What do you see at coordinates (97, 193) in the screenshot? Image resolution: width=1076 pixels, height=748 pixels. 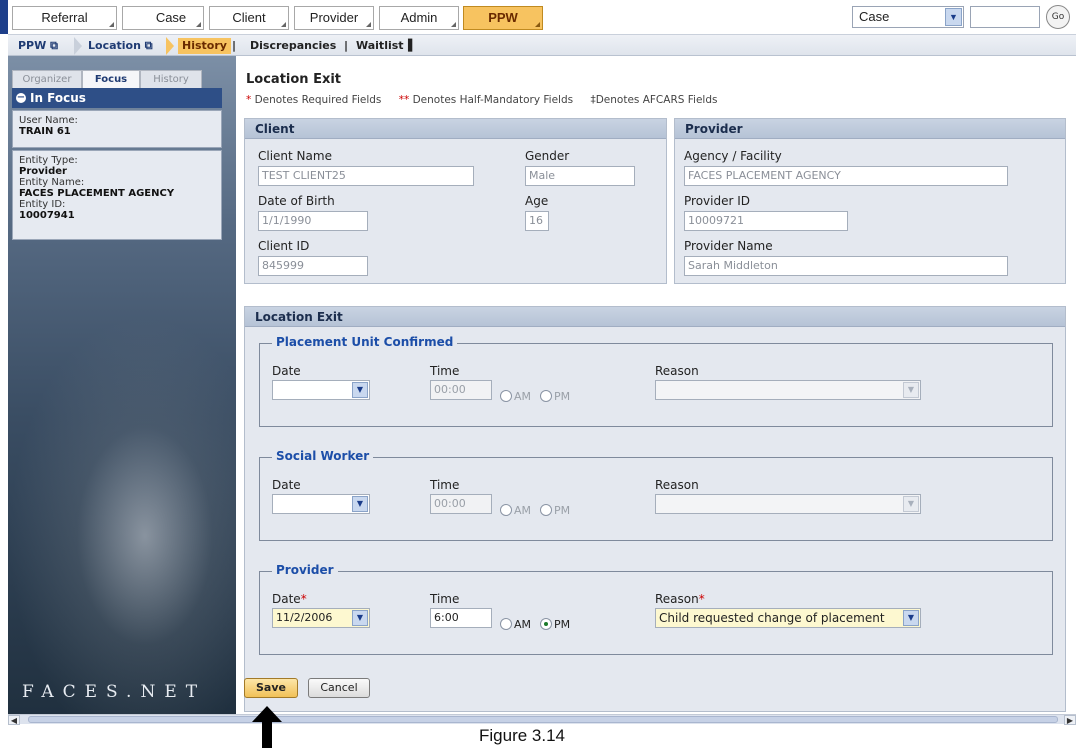 I see `entity-name-value: FACES PLACEMENT AGENCY` at bounding box center [97, 193].